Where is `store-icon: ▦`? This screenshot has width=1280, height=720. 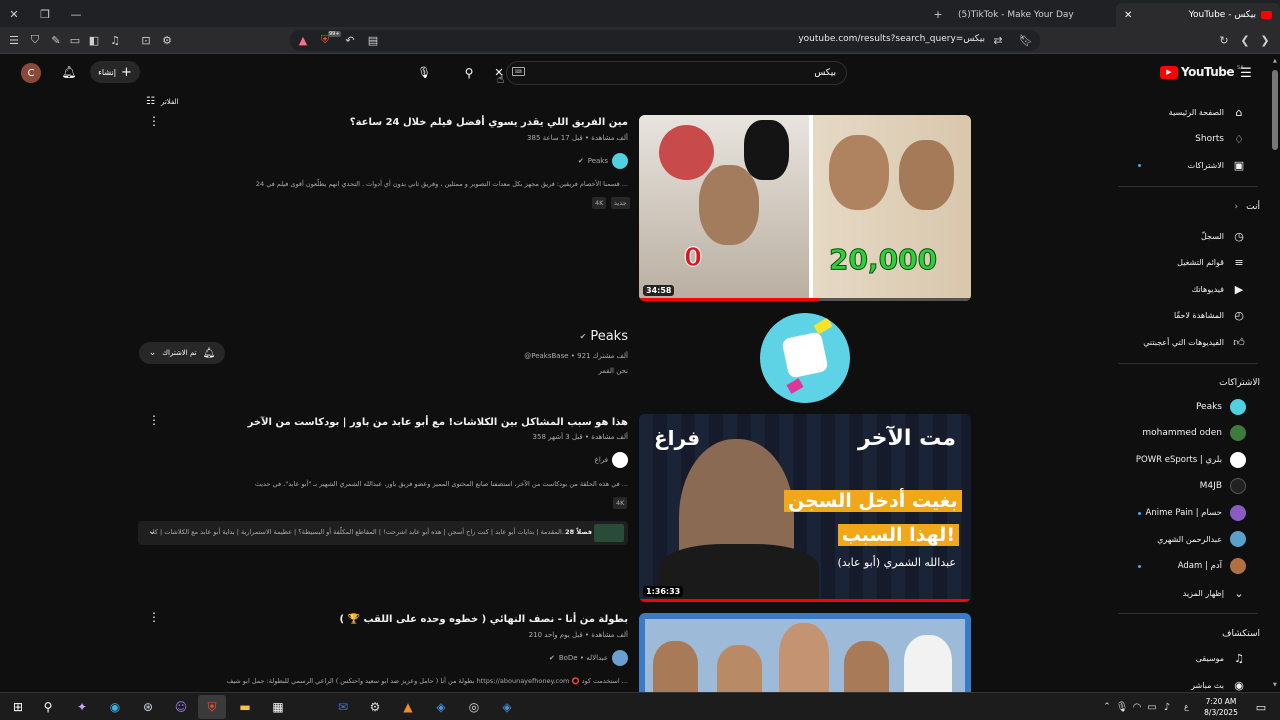 store-icon: ▦ is located at coordinates (278, 707).